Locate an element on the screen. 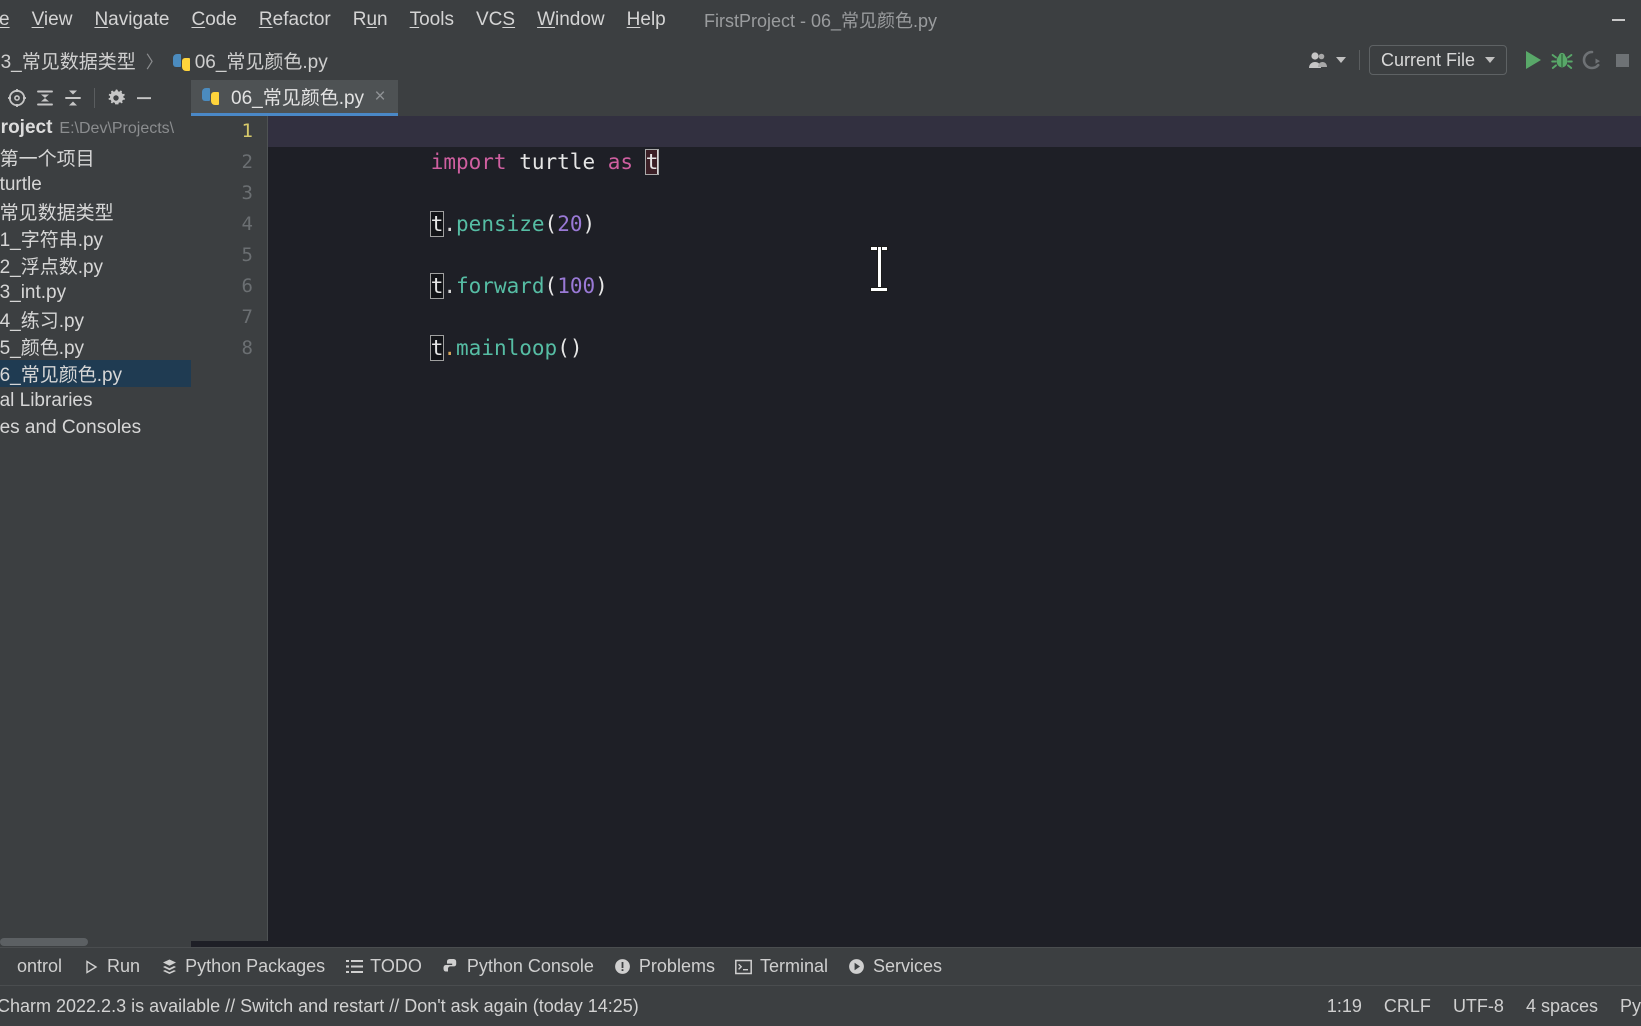 Image resolution: width=1641 pixels, height=1026 pixels. tree-item-label: 03_int.py is located at coordinates (33, 292).